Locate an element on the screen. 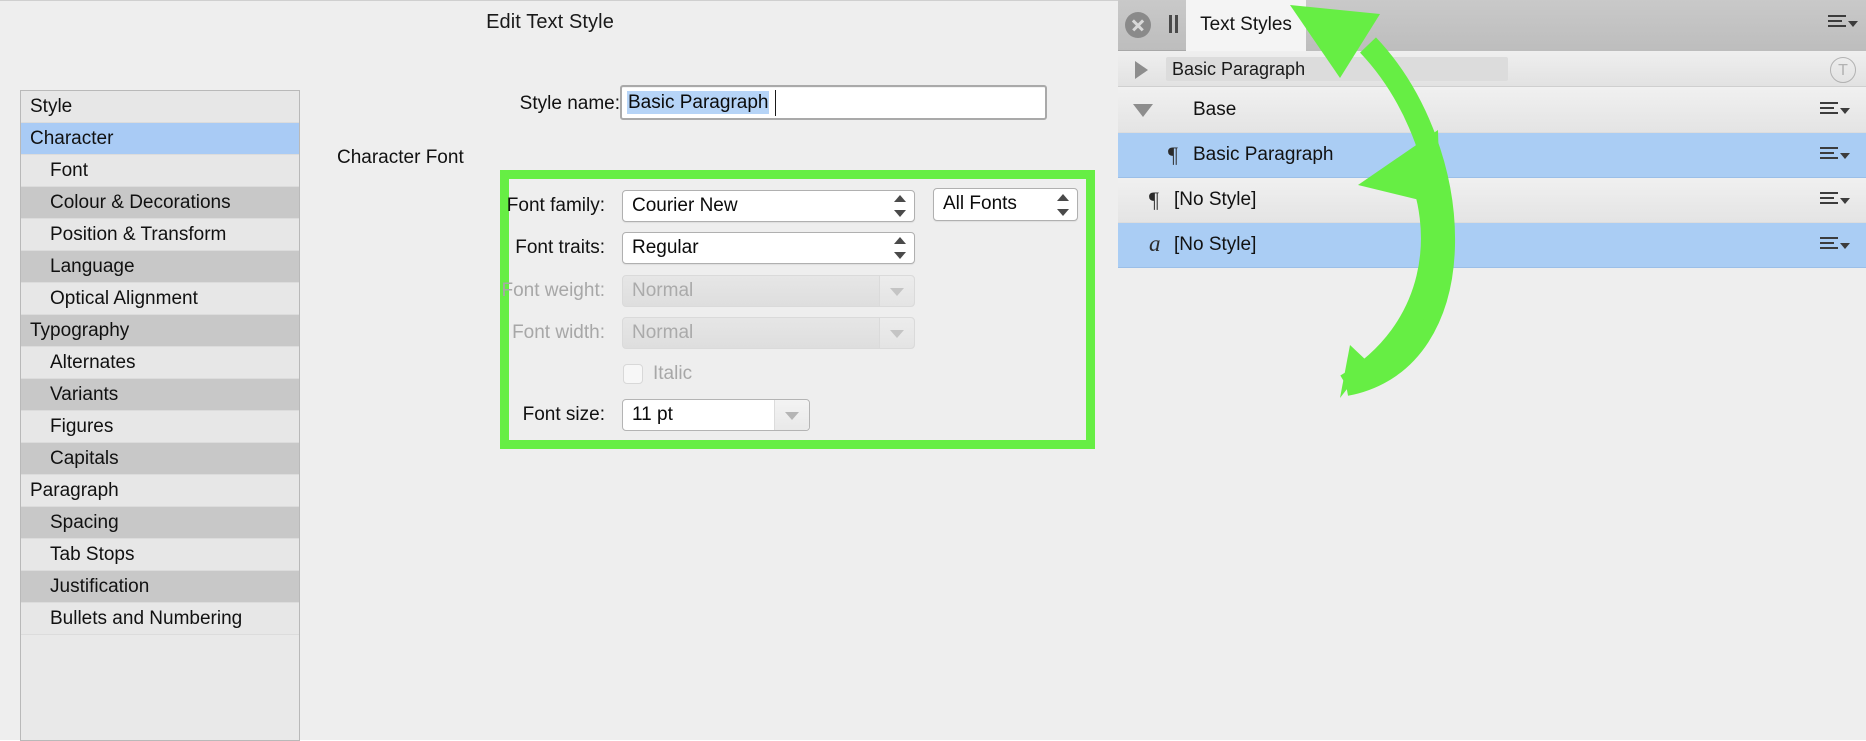 Image resolution: width=1866 pixels, height=741 pixels. sidebar-item-label: Alternates is located at coordinates (93, 362).